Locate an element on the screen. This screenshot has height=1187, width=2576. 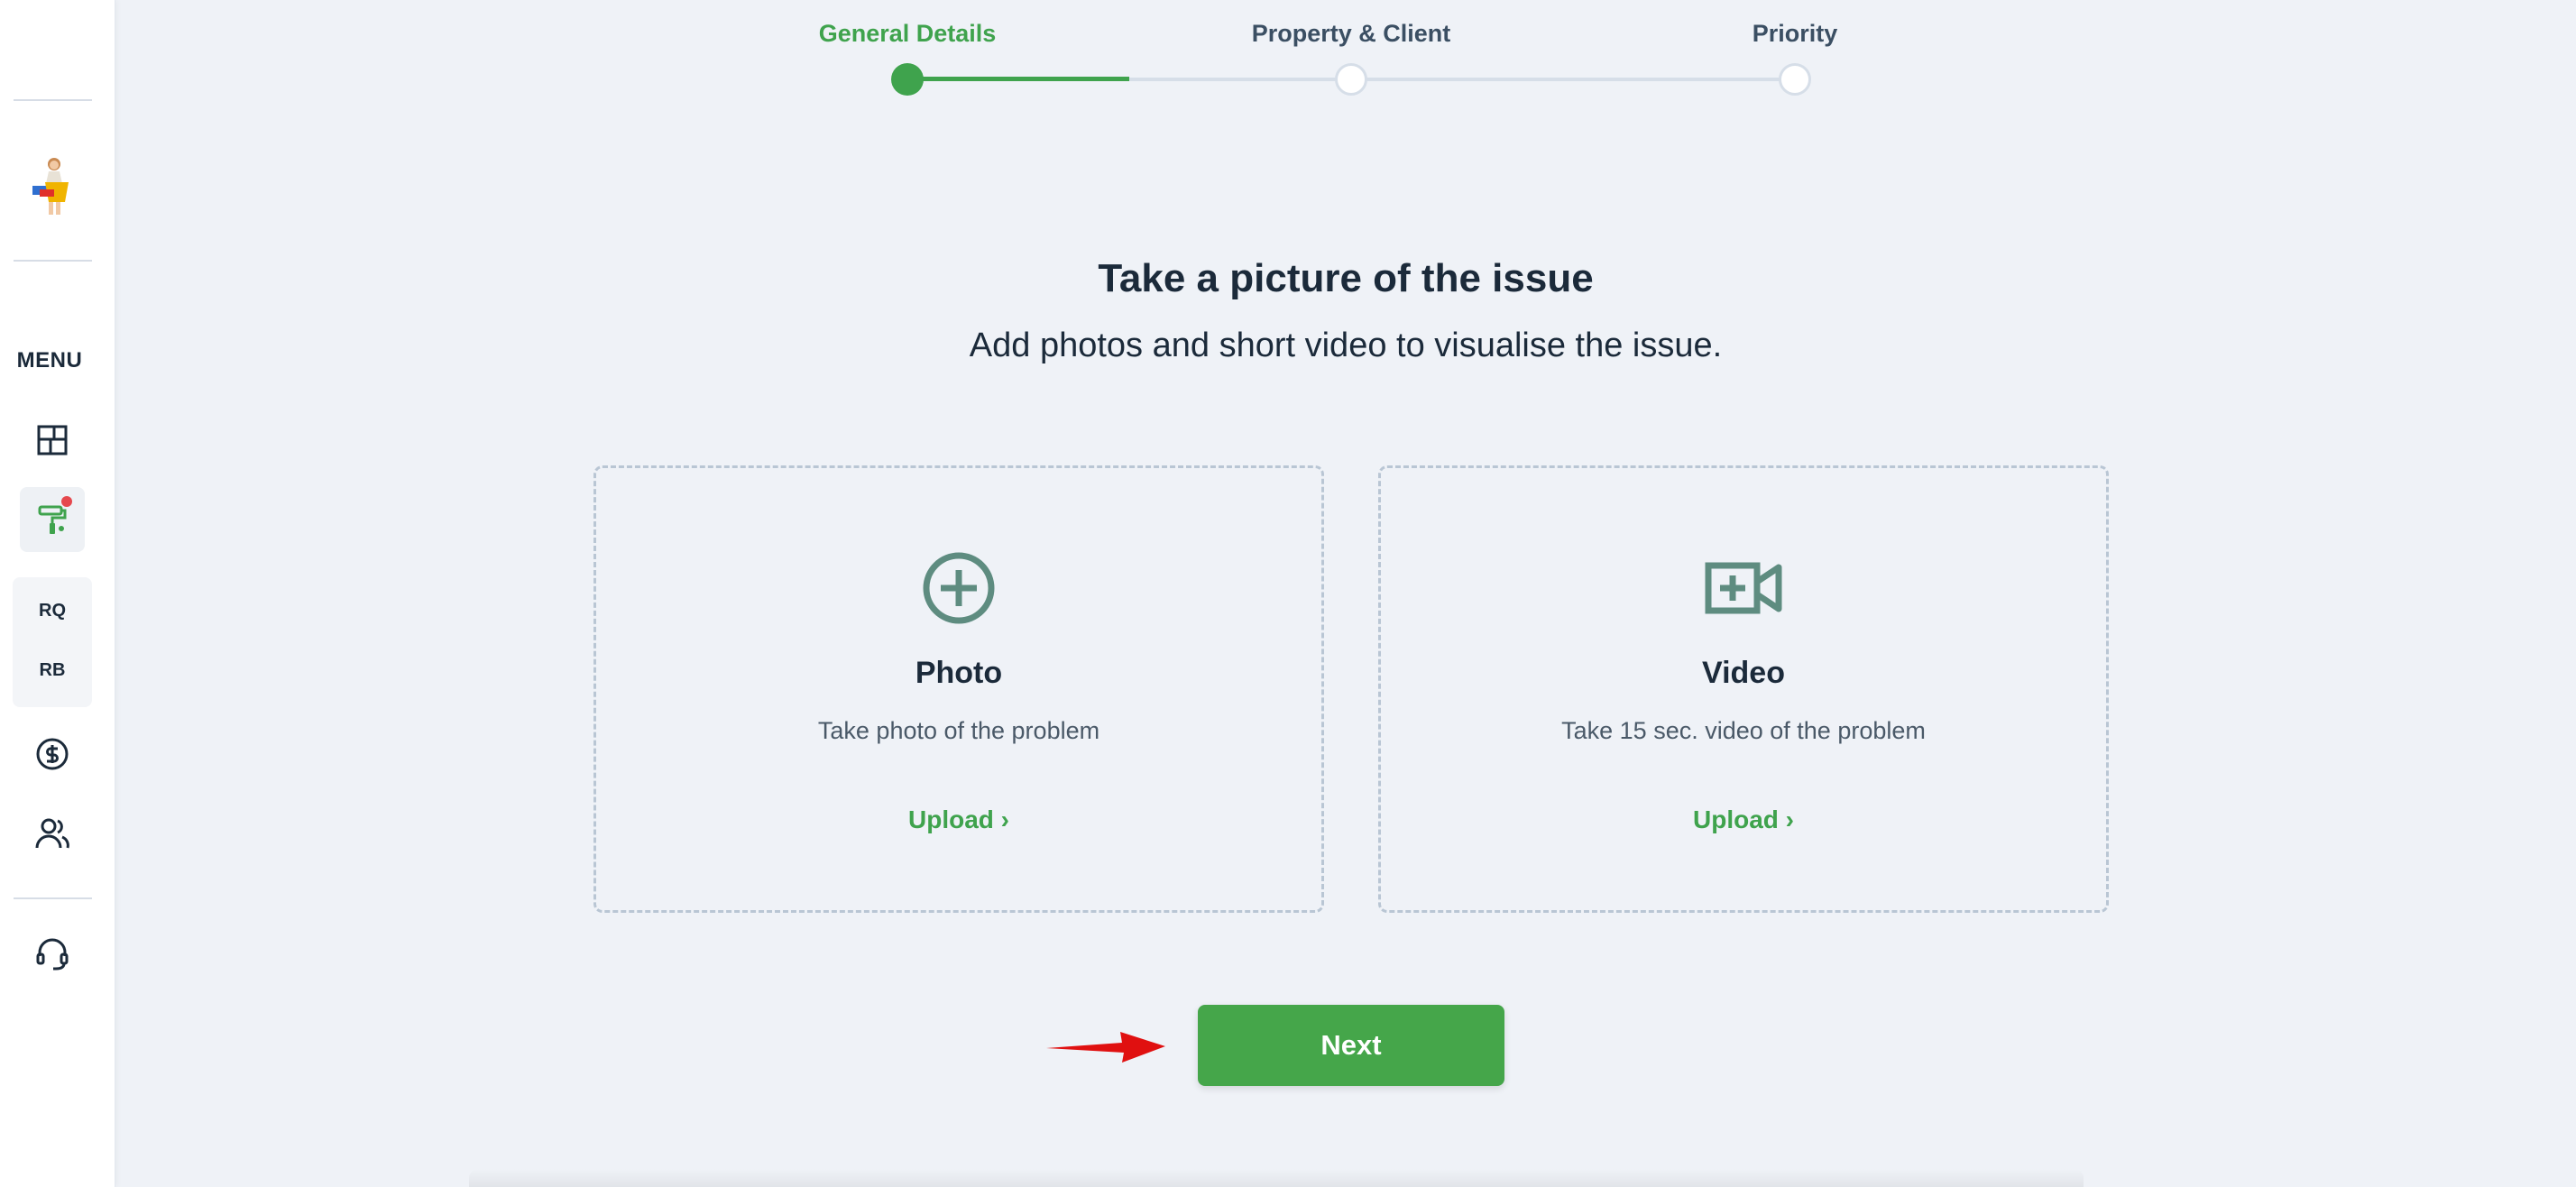
sidebar-item-support is located at coordinates (52, 954).